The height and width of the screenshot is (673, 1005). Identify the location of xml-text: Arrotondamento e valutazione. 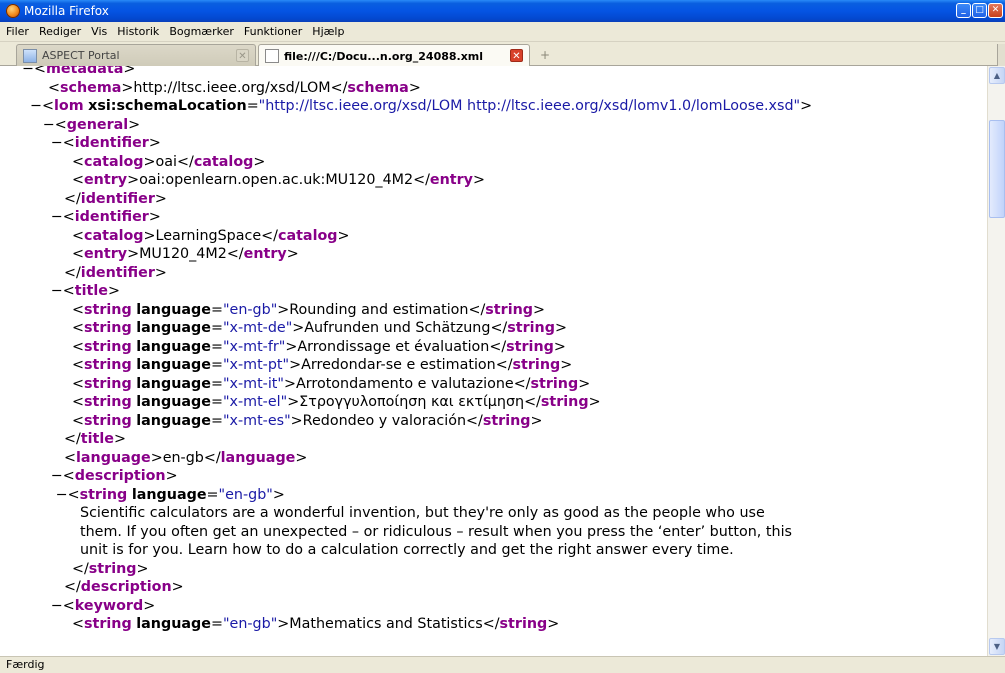
(404, 383).